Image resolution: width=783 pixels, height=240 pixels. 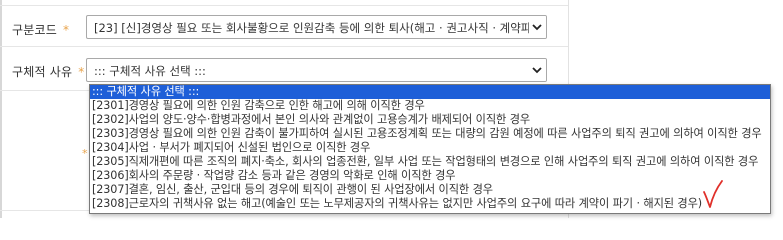 I want to click on checkmark-annotation-icon, so click(x=713, y=194).